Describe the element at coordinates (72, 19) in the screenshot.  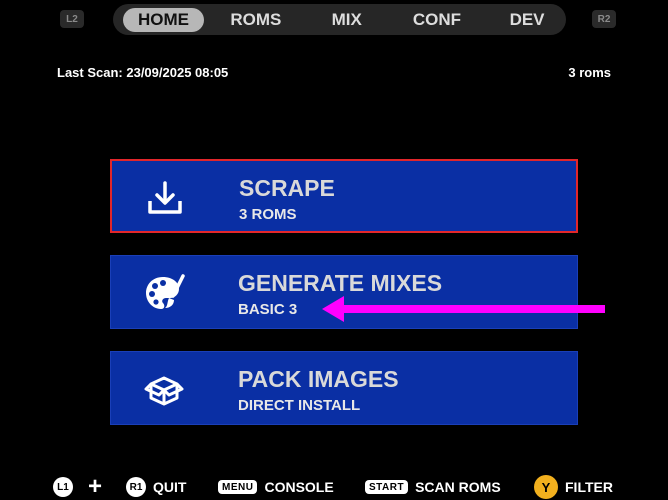
I see `l2-shoulder-hint: L2` at that location.